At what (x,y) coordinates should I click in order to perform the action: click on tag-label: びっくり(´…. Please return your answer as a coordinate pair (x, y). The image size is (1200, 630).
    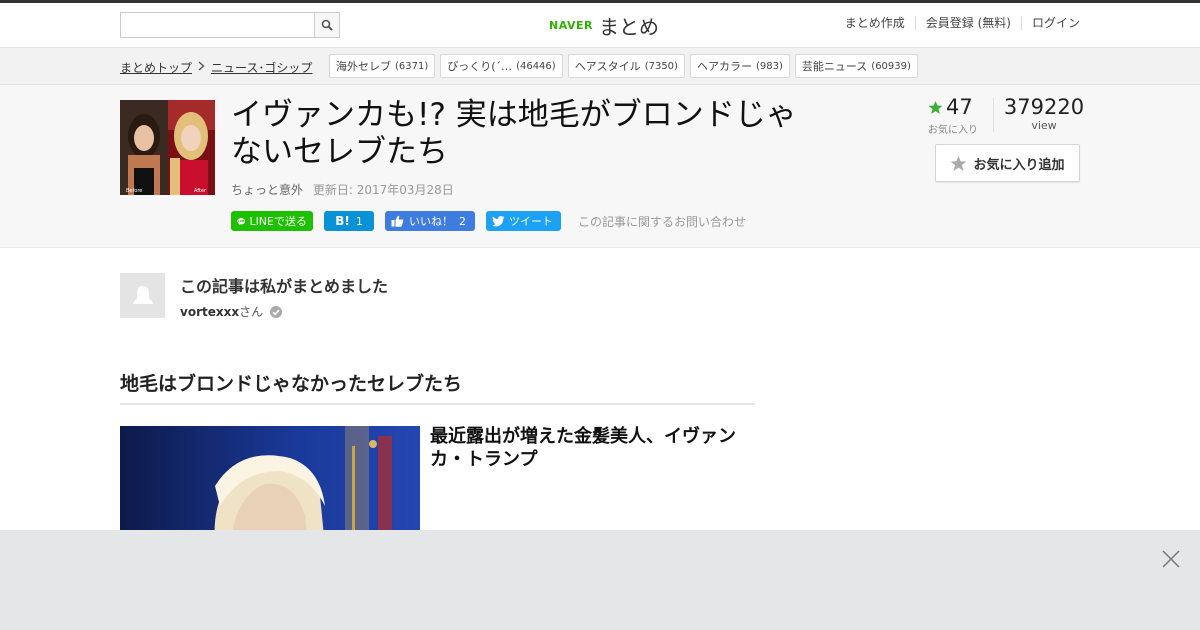
    Looking at the image, I should click on (480, 66).